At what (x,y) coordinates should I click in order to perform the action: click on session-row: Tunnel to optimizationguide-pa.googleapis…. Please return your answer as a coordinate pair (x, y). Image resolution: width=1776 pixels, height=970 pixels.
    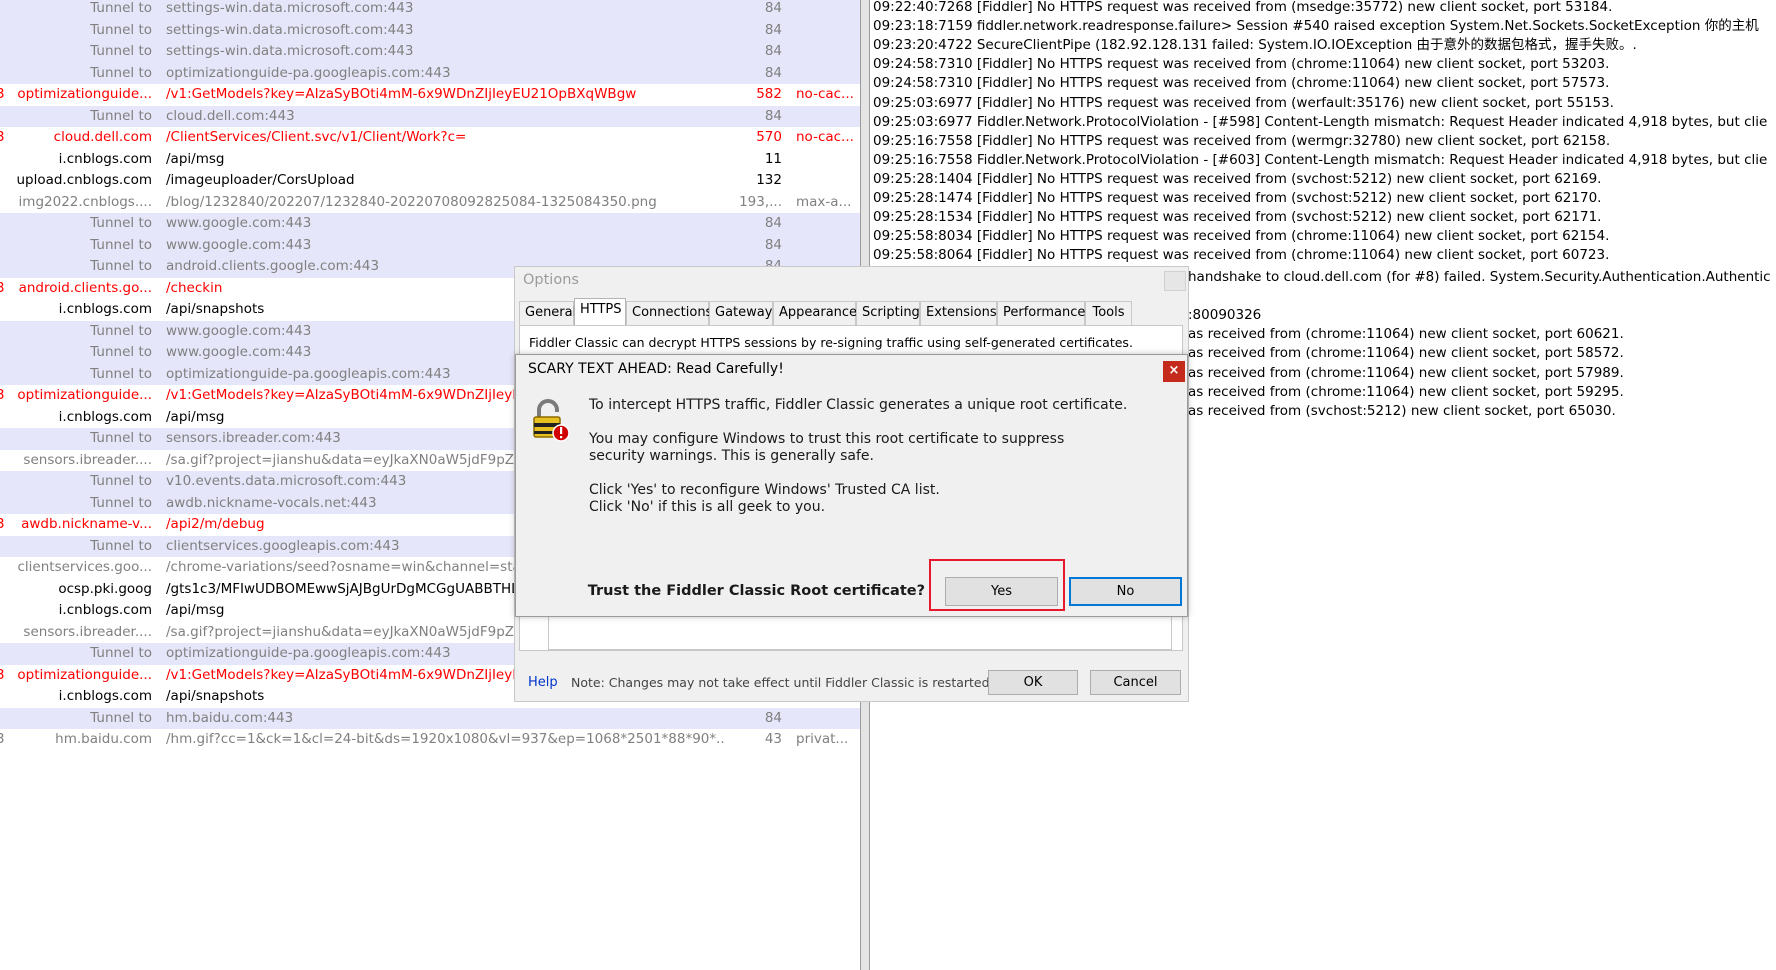
    Looking at the image, I should click on (430, 73).